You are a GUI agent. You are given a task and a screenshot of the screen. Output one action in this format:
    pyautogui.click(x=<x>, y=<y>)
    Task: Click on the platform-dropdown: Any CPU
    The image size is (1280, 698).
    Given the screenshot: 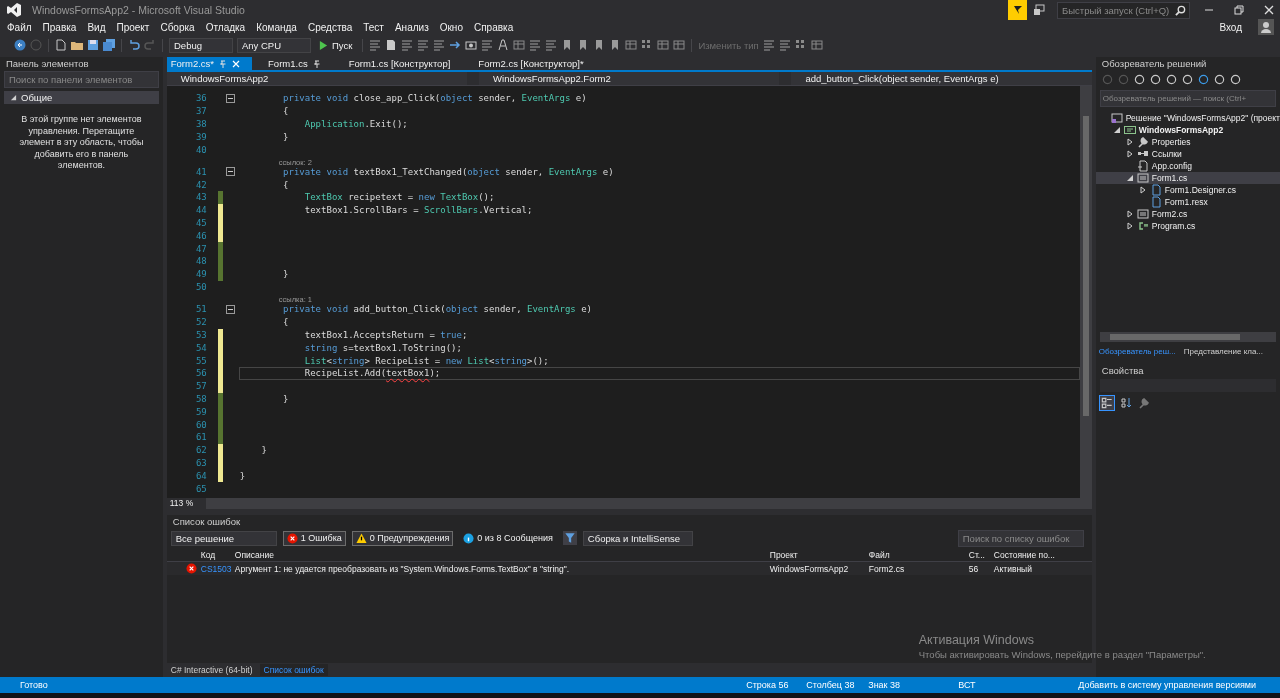 What is the action you would take?
    pyautogui.click(x=274, y=45)
    